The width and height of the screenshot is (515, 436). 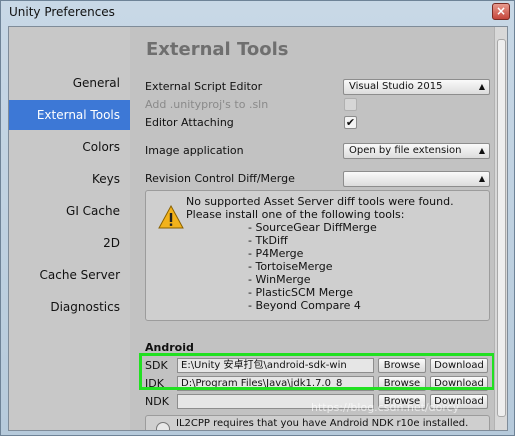 What do you see at coordinates (220, 178) in the screenshot?
I see `revision-control-label: Revision Control Diff/Merge` at bounding box center [220, 178].